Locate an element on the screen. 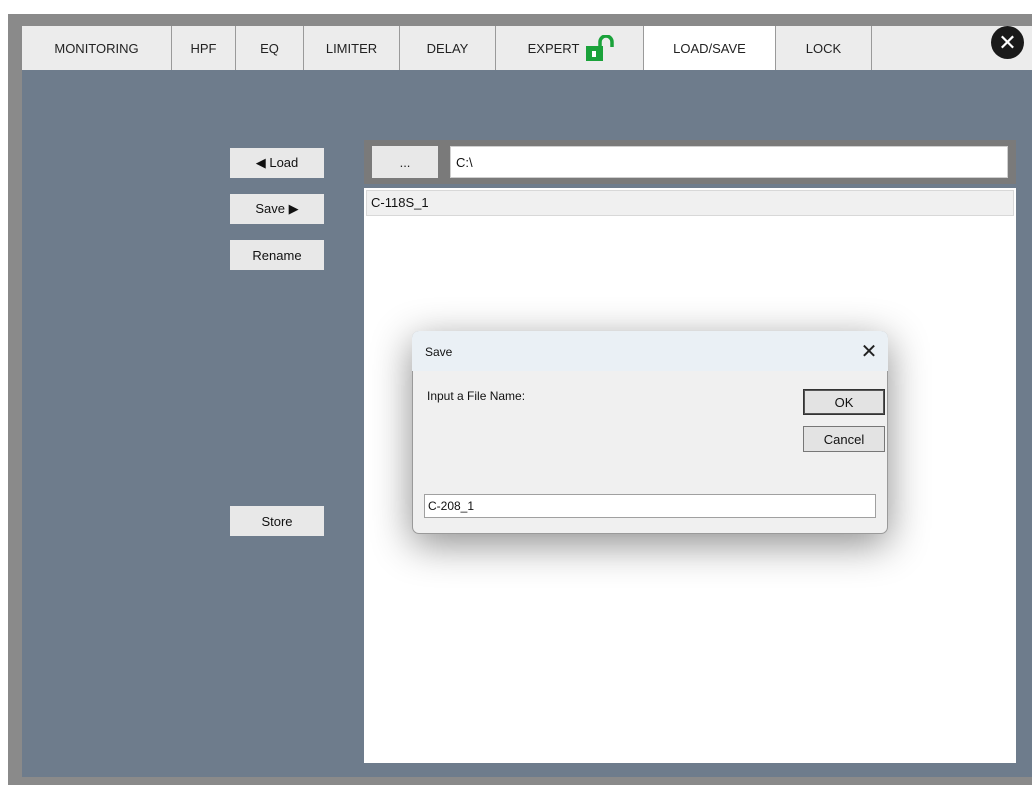 This screenshot has width=1032, height=785. tab-load-save: LOAD/SAVE is located at coordinates (710, 48).